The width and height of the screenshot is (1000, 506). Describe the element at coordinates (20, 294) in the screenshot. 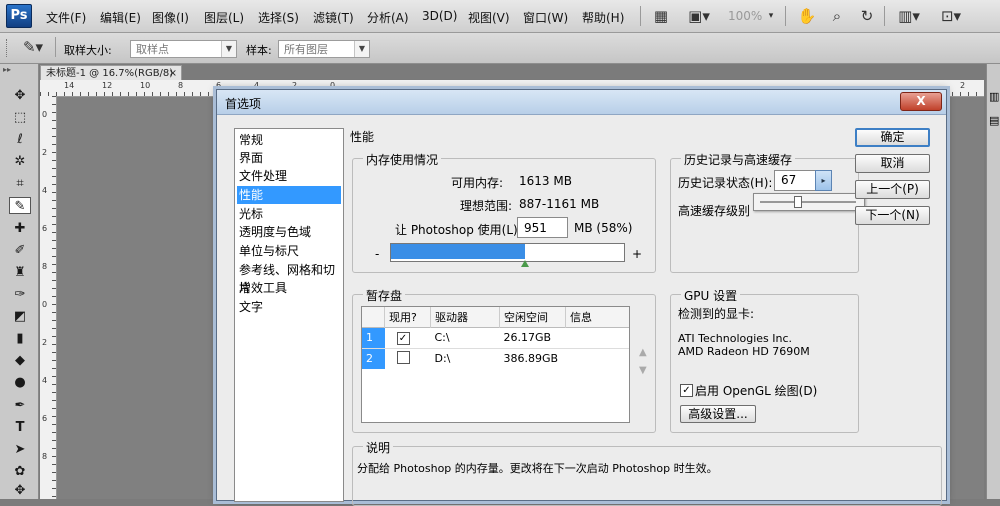

I see `history-brush-tool-icon: ✑` at that location.